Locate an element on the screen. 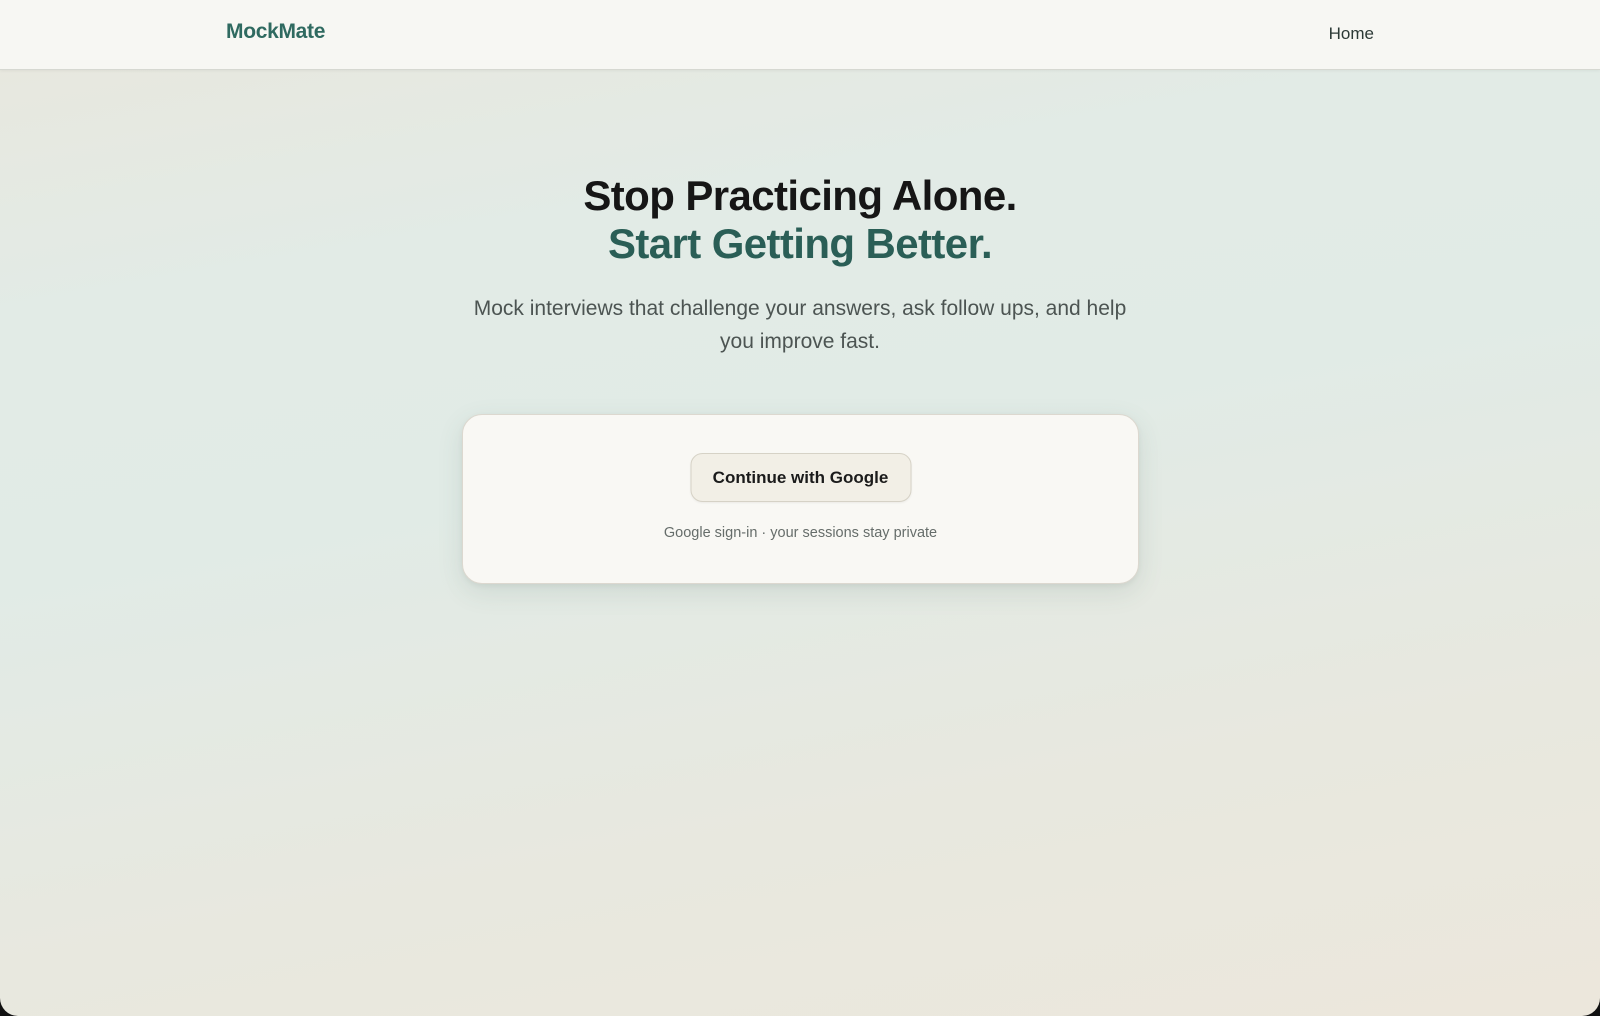 The image size is (1600, 1016). hero-headline: Stop Practicing Alone. is located at coordinates (800, 195).